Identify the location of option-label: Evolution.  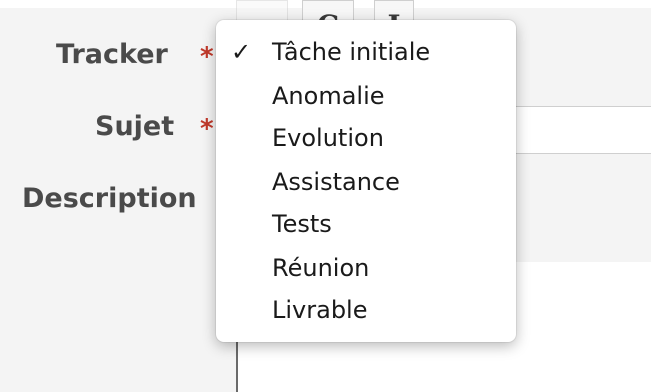
(328, 138).